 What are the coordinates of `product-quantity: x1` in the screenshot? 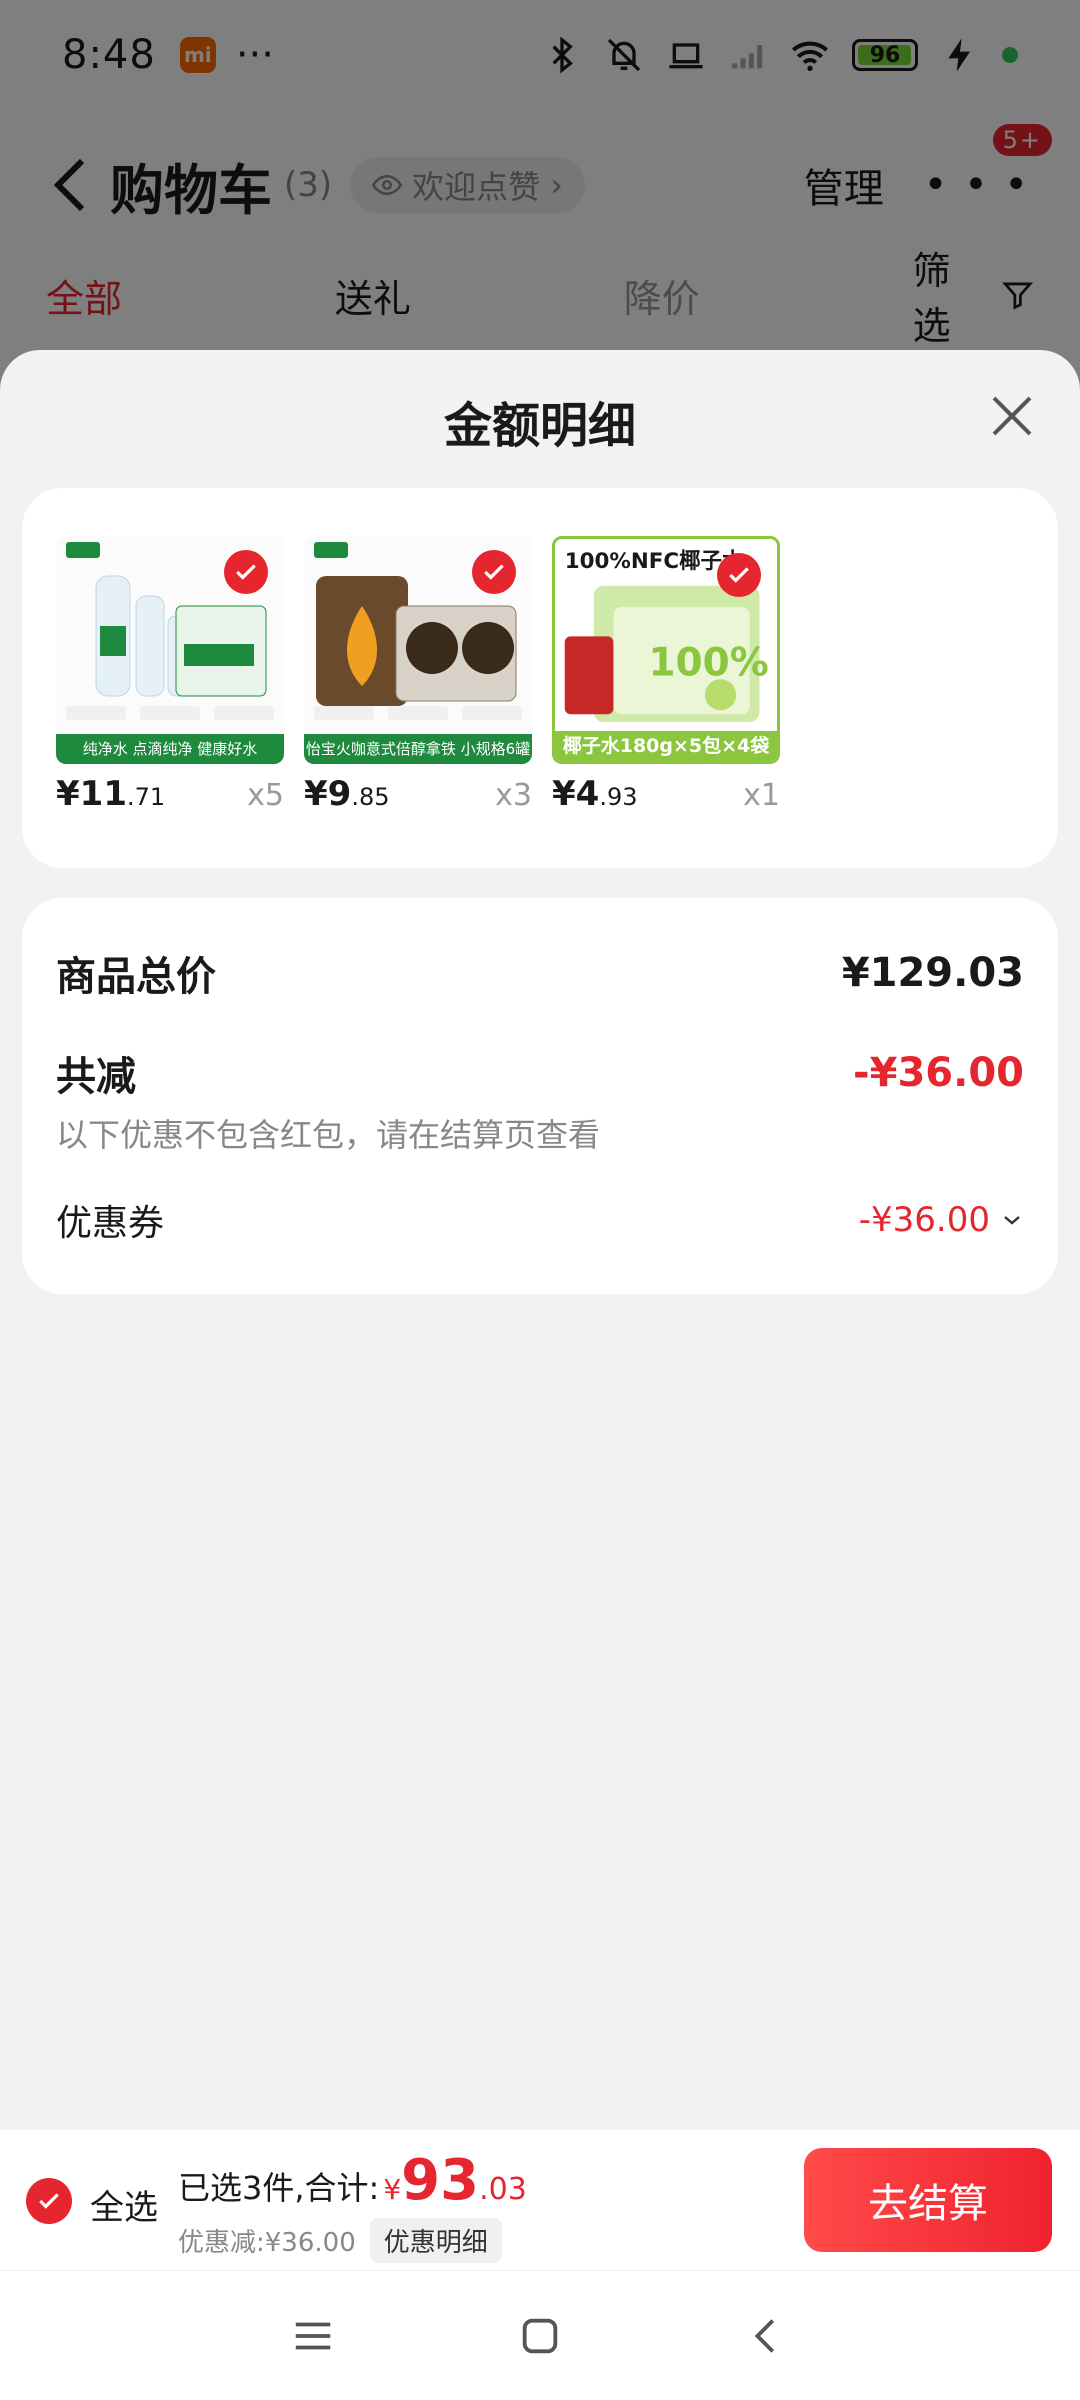 It's located at (761, 795).